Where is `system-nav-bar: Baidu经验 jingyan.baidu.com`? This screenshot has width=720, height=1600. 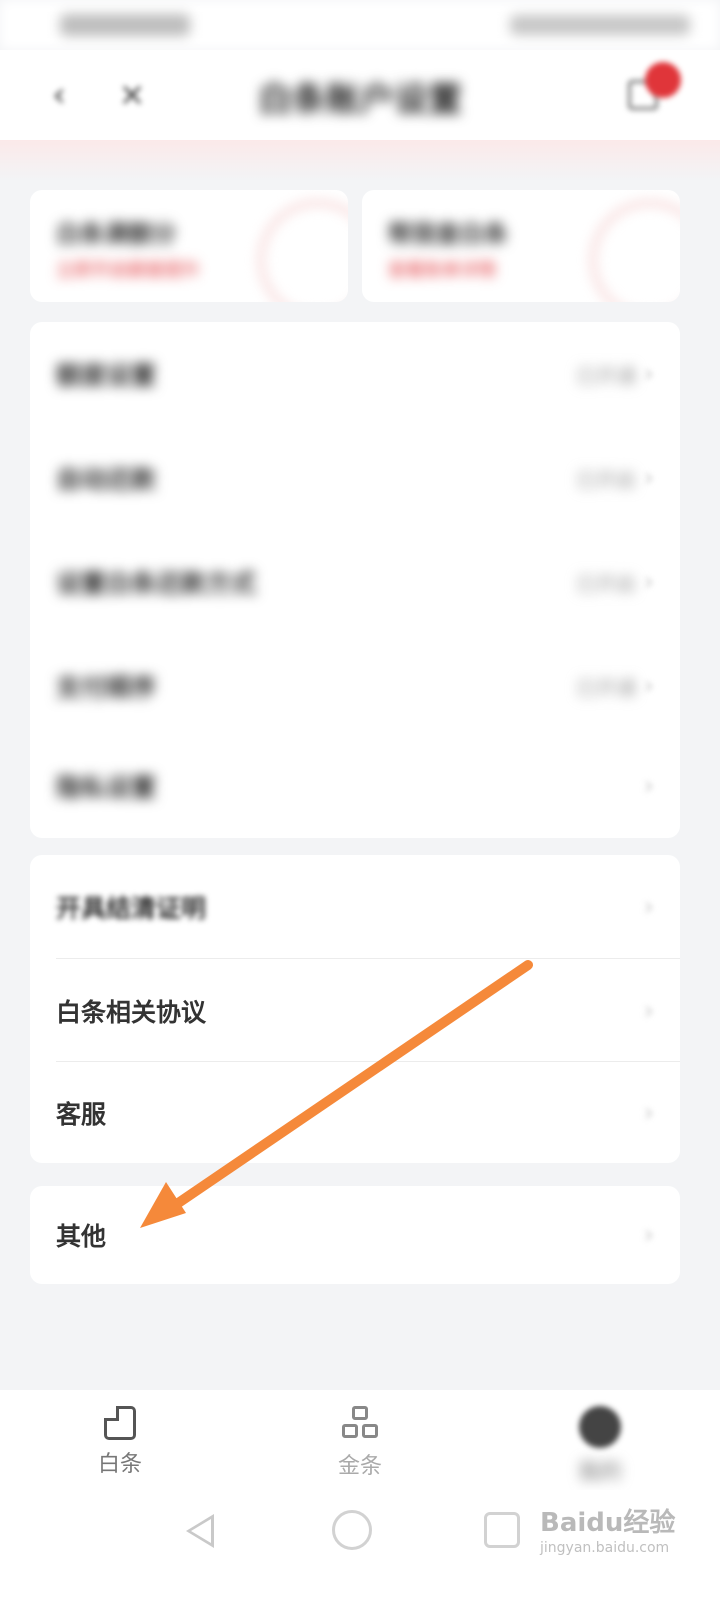
system-nav-bar: Baidu经验 jingyan.baidu.com is located at coordinates (360, 1545).